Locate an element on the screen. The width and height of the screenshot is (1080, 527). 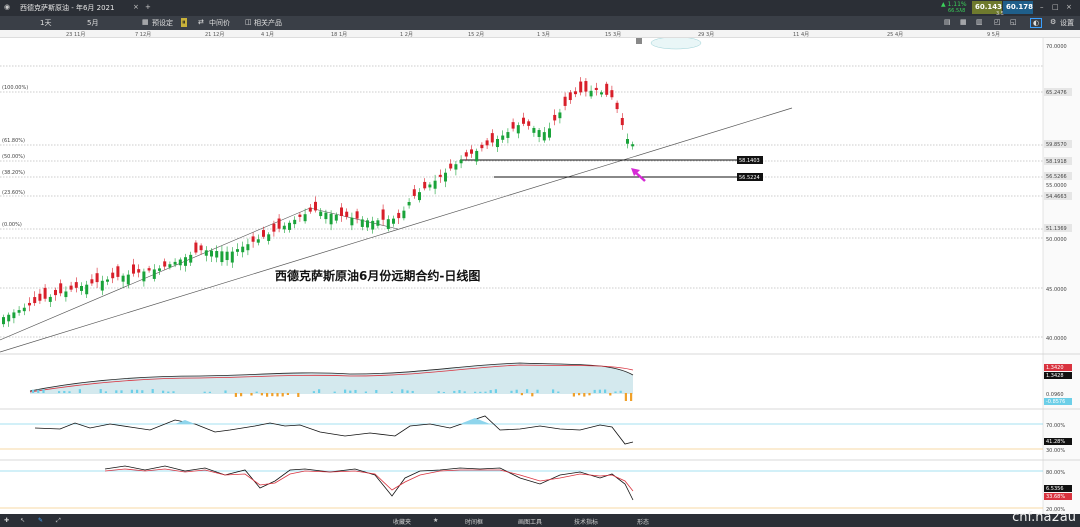
minimize-icon: – is located at coordinates (1042, 7).